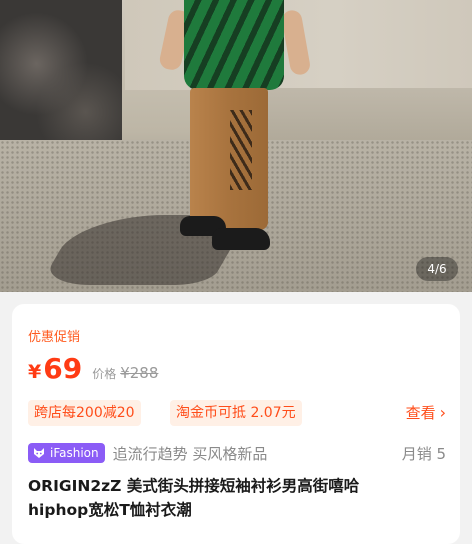  What do you see at coordinates (54, 337) in the screenshot?
I see `promo-label: 优惠促销` at bounding box center [54, 337].